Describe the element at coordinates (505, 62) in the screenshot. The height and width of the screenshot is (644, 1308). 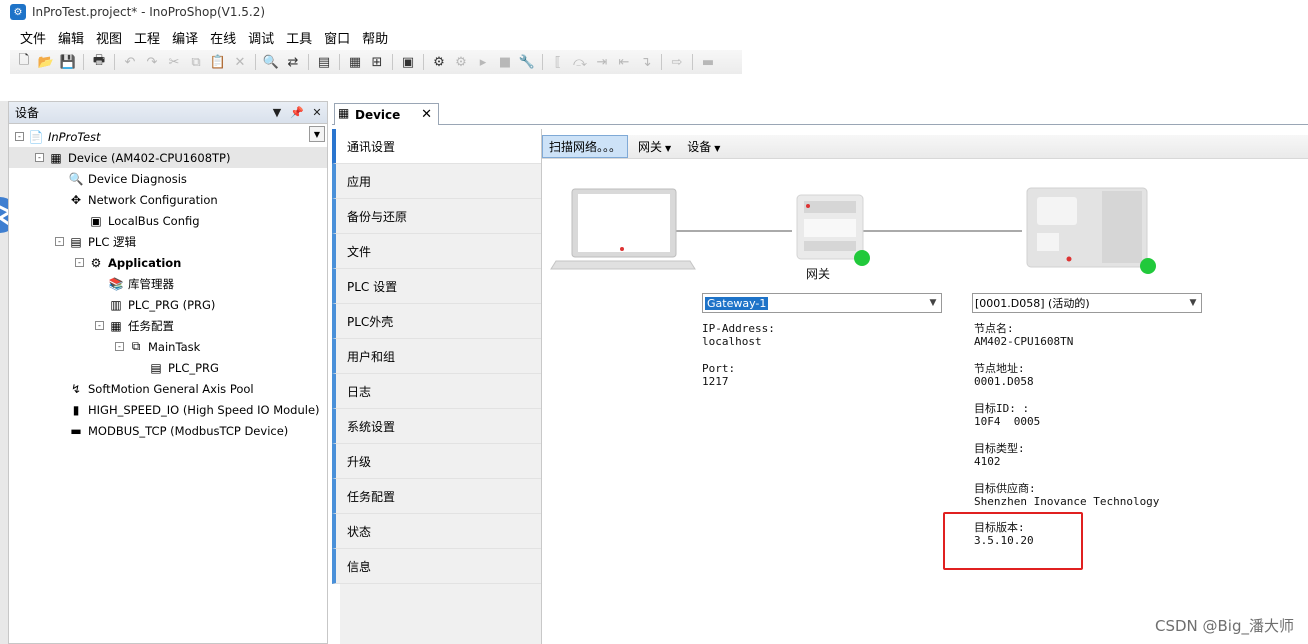
I see `stop-icon: ■` at that location.